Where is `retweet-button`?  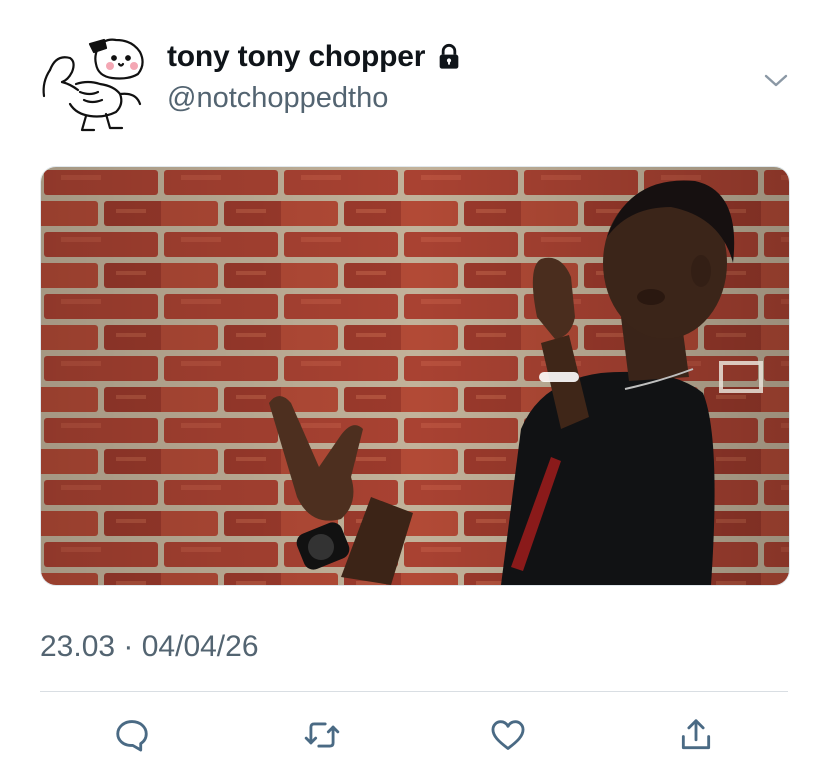
retweet-button is located at coordinates (322, 735).